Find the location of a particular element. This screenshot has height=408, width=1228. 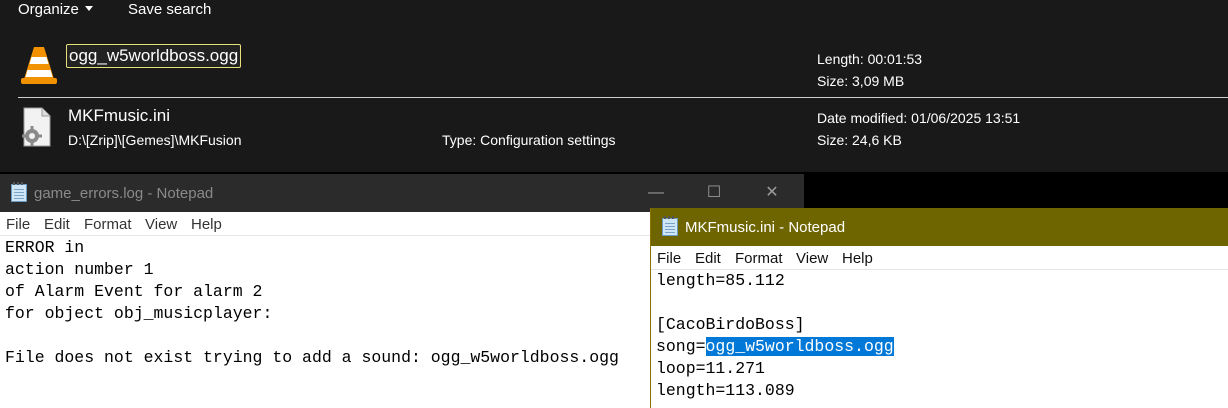

text-line: ERROR in is located at coordinates (45, 247).